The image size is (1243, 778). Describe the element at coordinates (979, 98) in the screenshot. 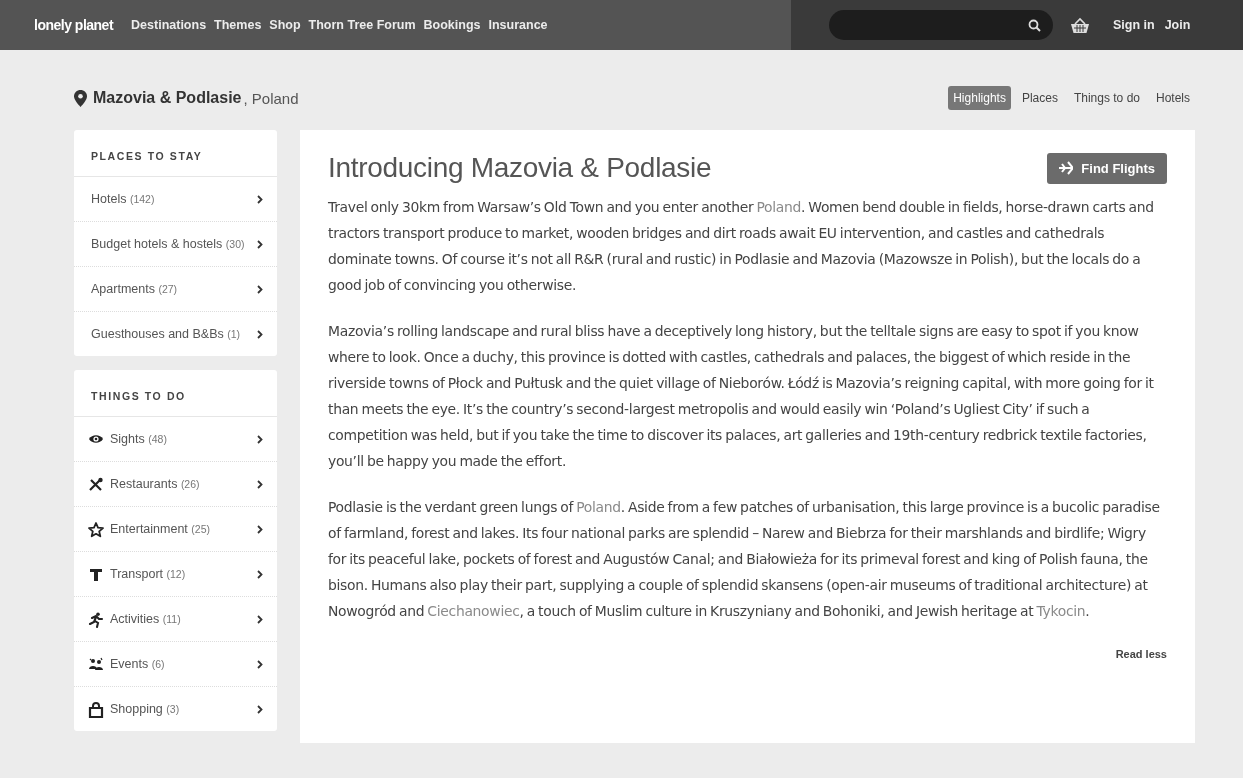

I see `tab: Highlights` at that location.